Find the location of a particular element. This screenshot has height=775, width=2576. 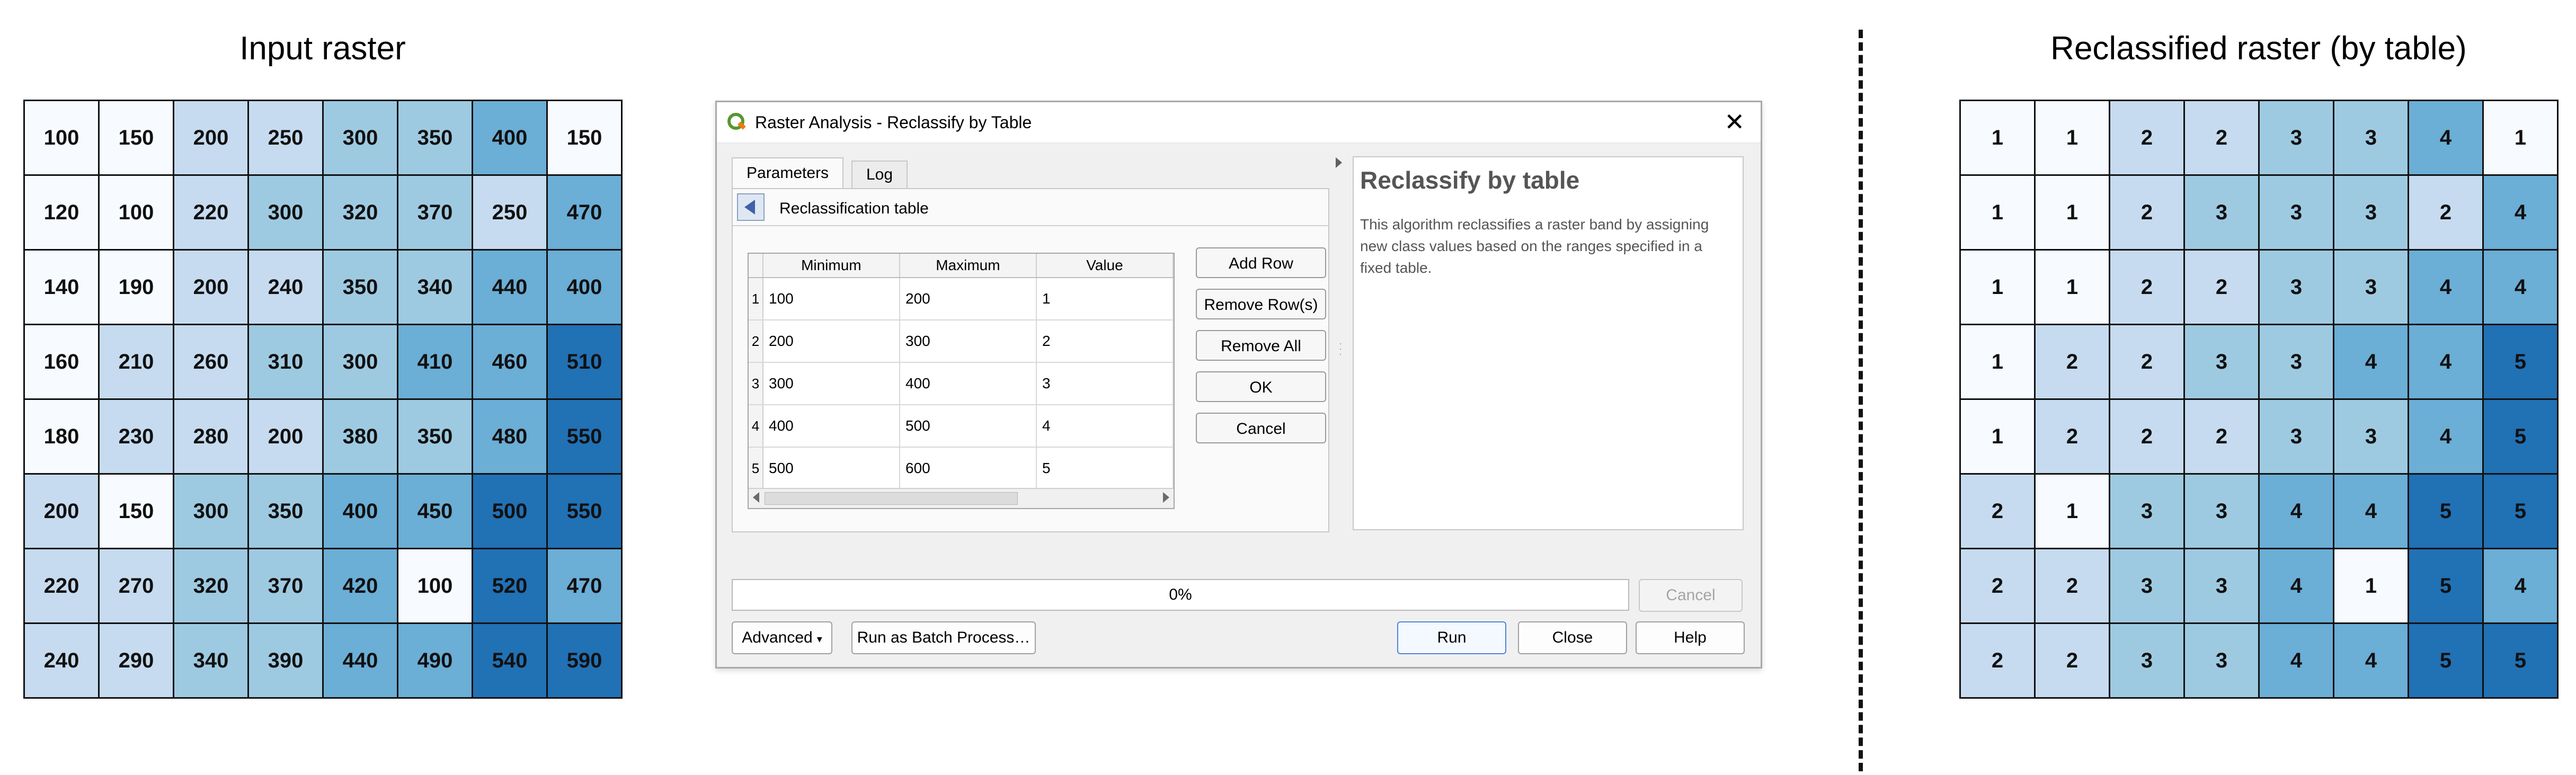

raster-cell: 340 is located at coordinates (212, 661).